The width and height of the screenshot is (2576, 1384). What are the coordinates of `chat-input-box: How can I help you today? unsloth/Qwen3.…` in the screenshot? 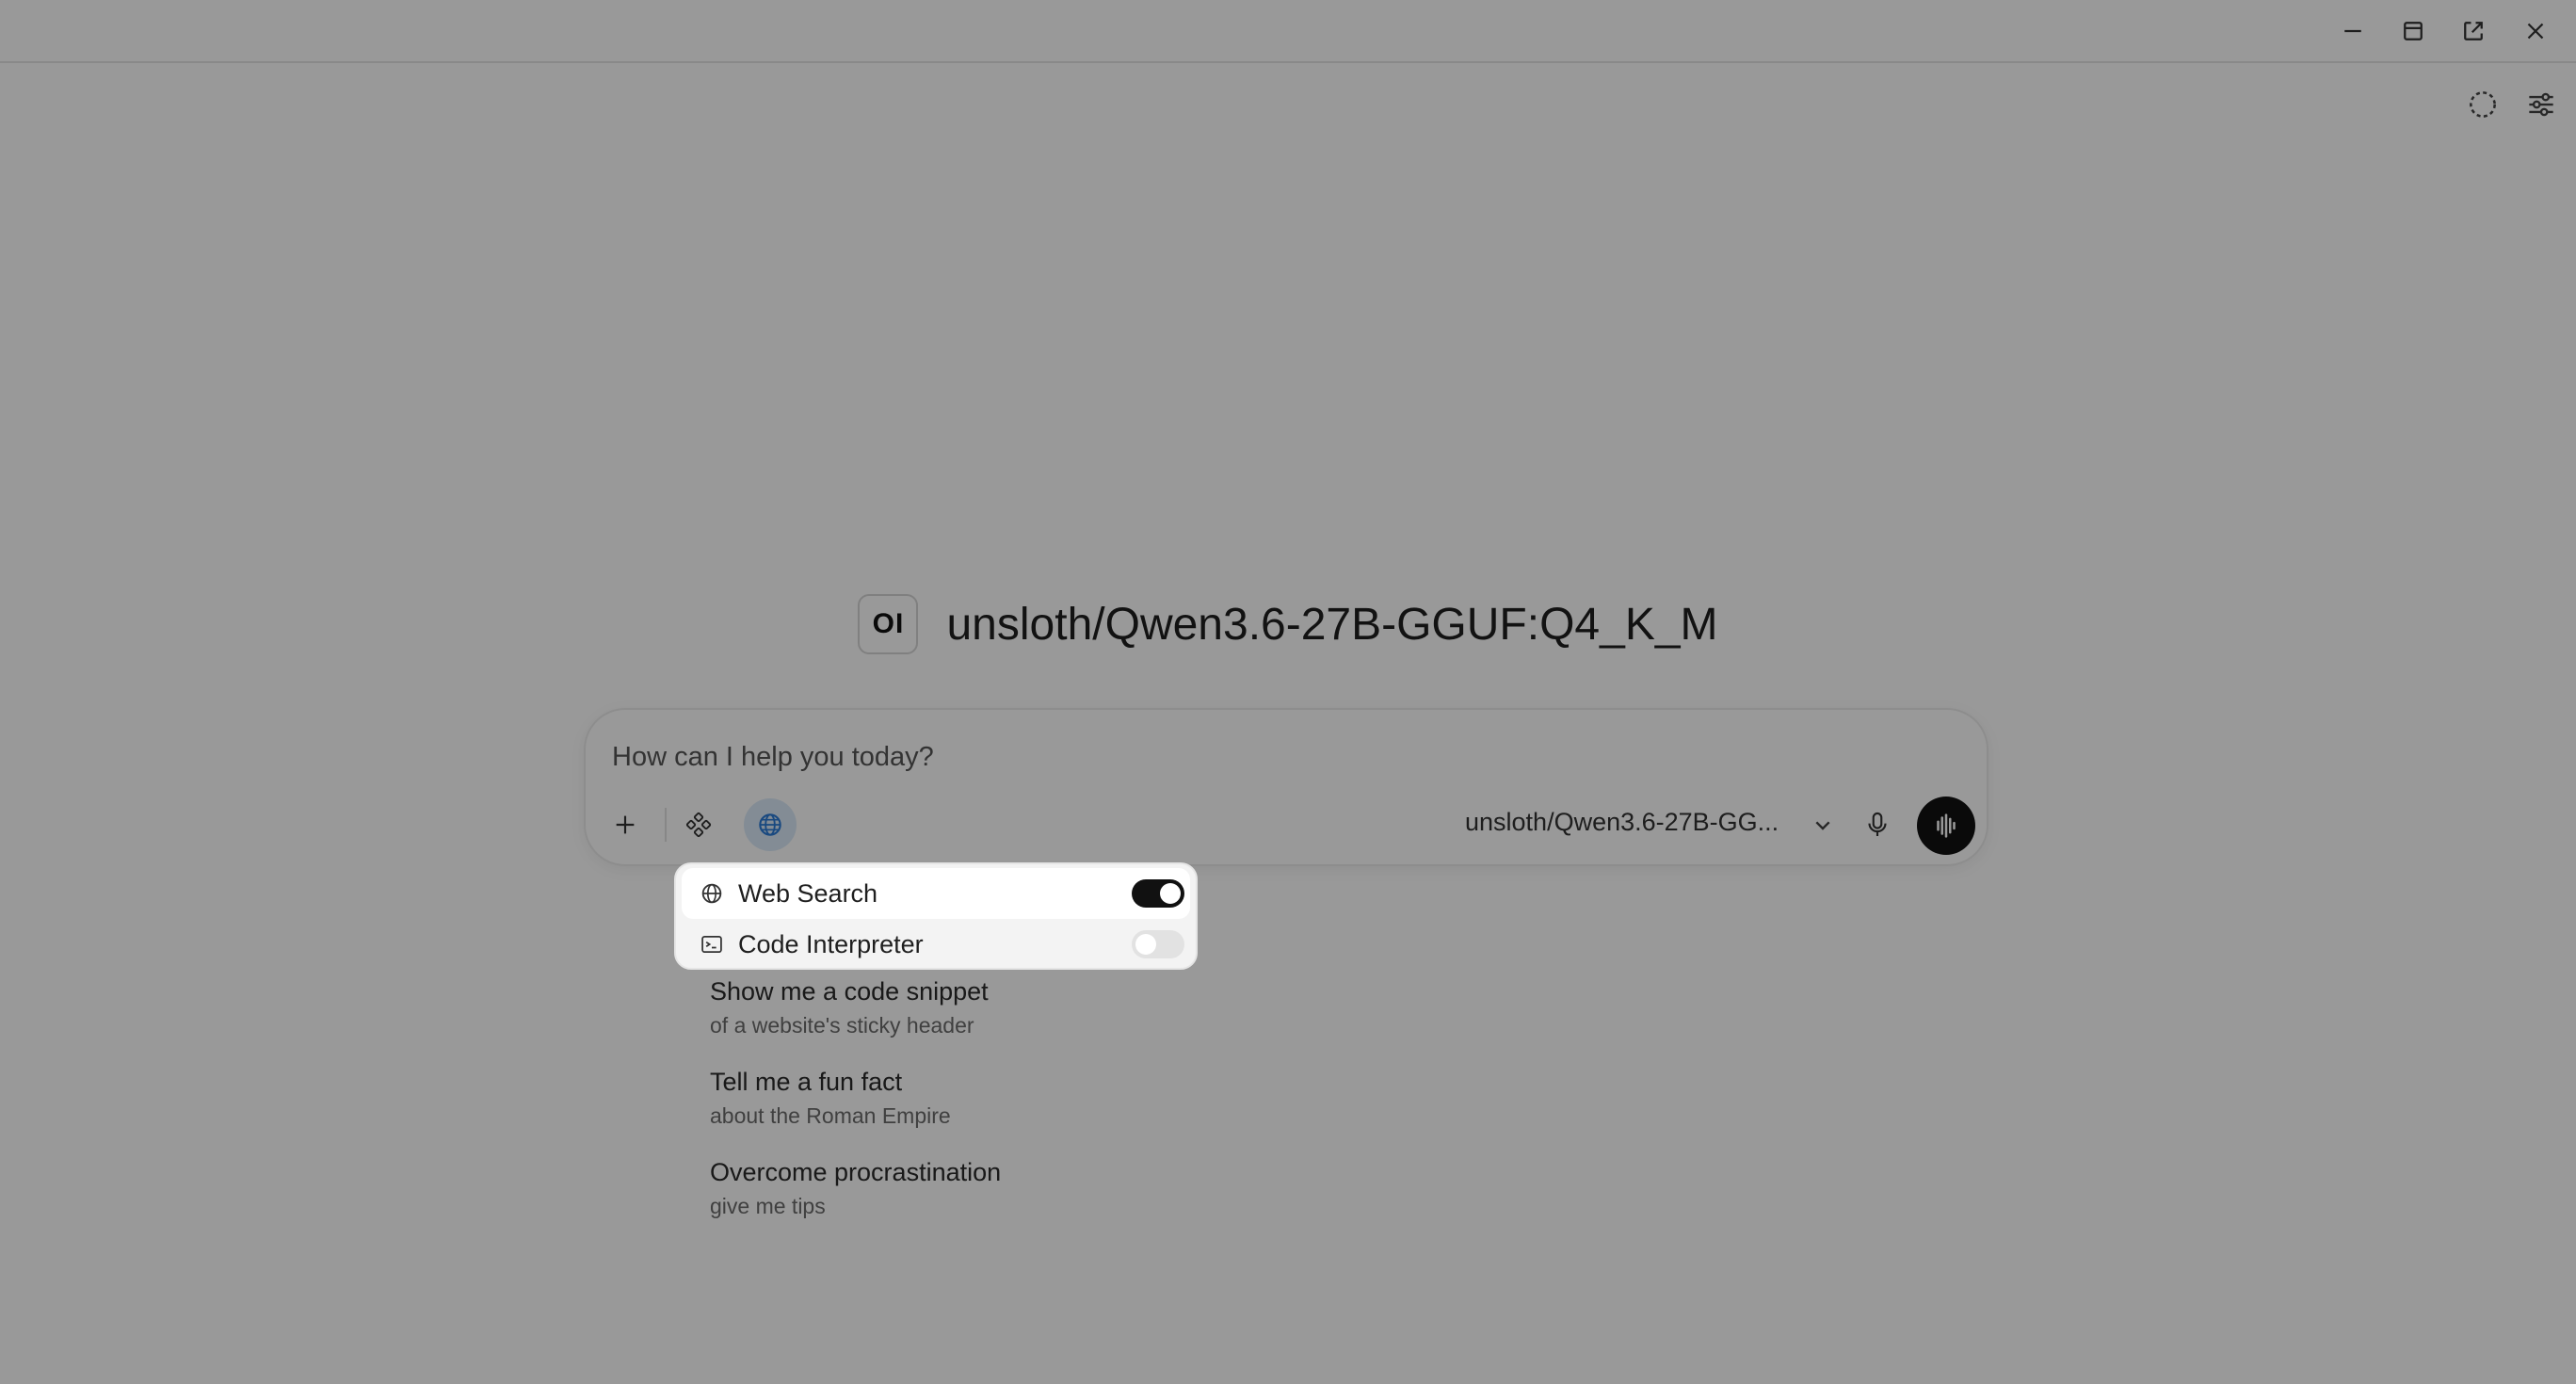 It's located at (1286, 787).